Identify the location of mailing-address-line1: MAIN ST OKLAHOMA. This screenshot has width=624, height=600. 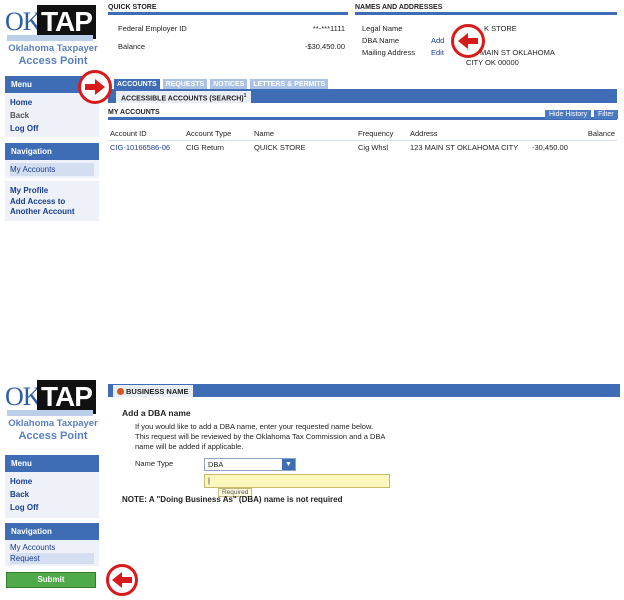
(517, 52).